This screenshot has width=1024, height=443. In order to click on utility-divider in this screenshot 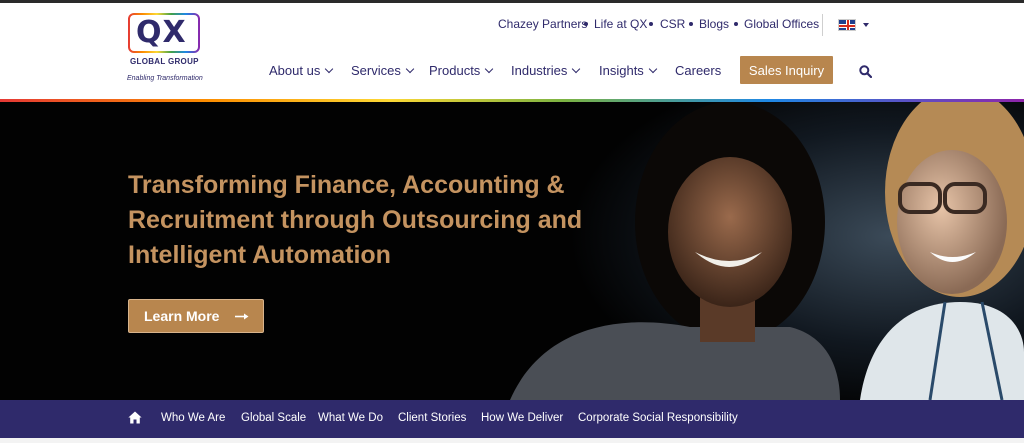, I will do `click(822, 25)`.